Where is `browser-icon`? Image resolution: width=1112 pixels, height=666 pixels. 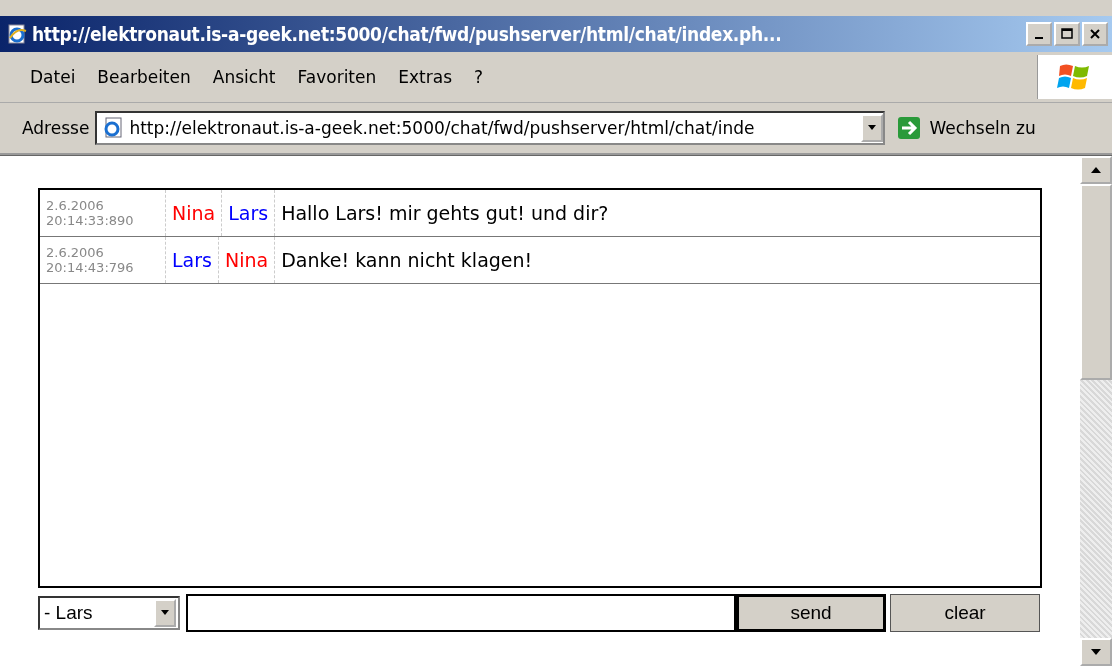 browser-icon is located at coordinates (17, 34).